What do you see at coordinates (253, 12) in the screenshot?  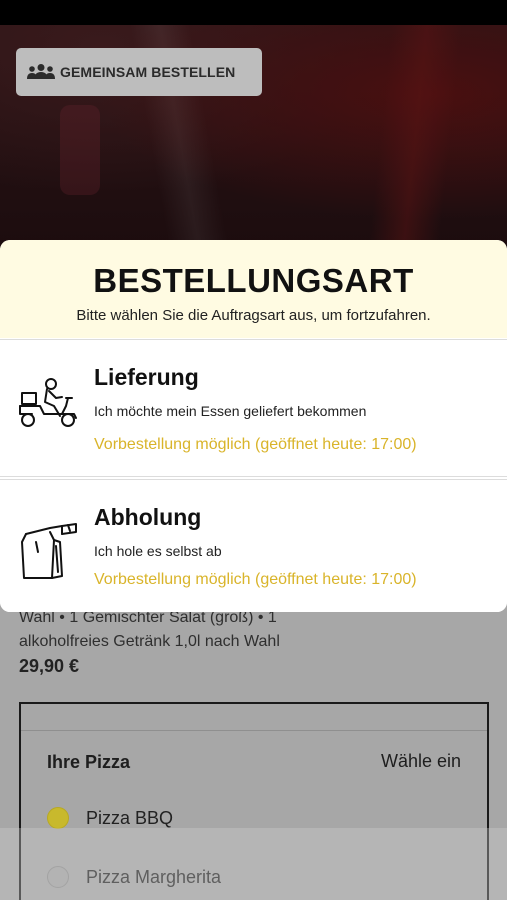 I see `status-bar` at bounding box center [253, 12].